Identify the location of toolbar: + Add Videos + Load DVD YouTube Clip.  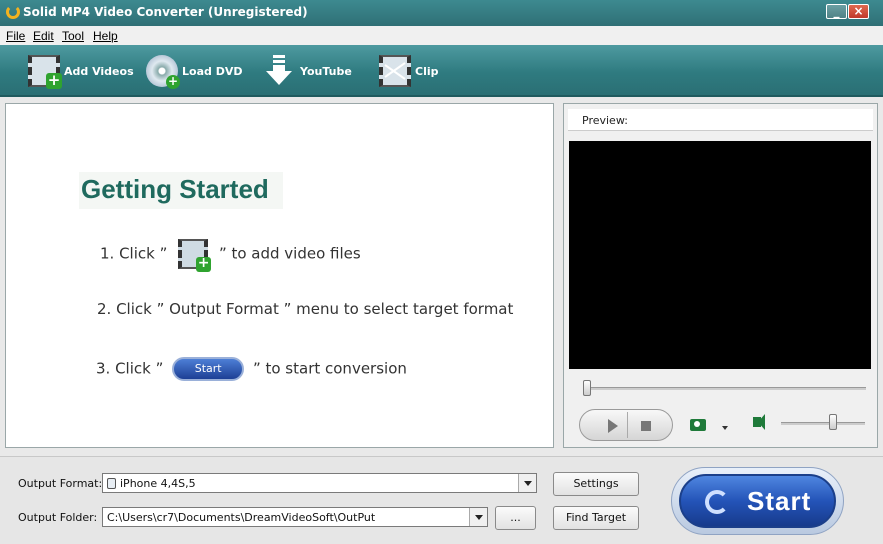
(441, 71).